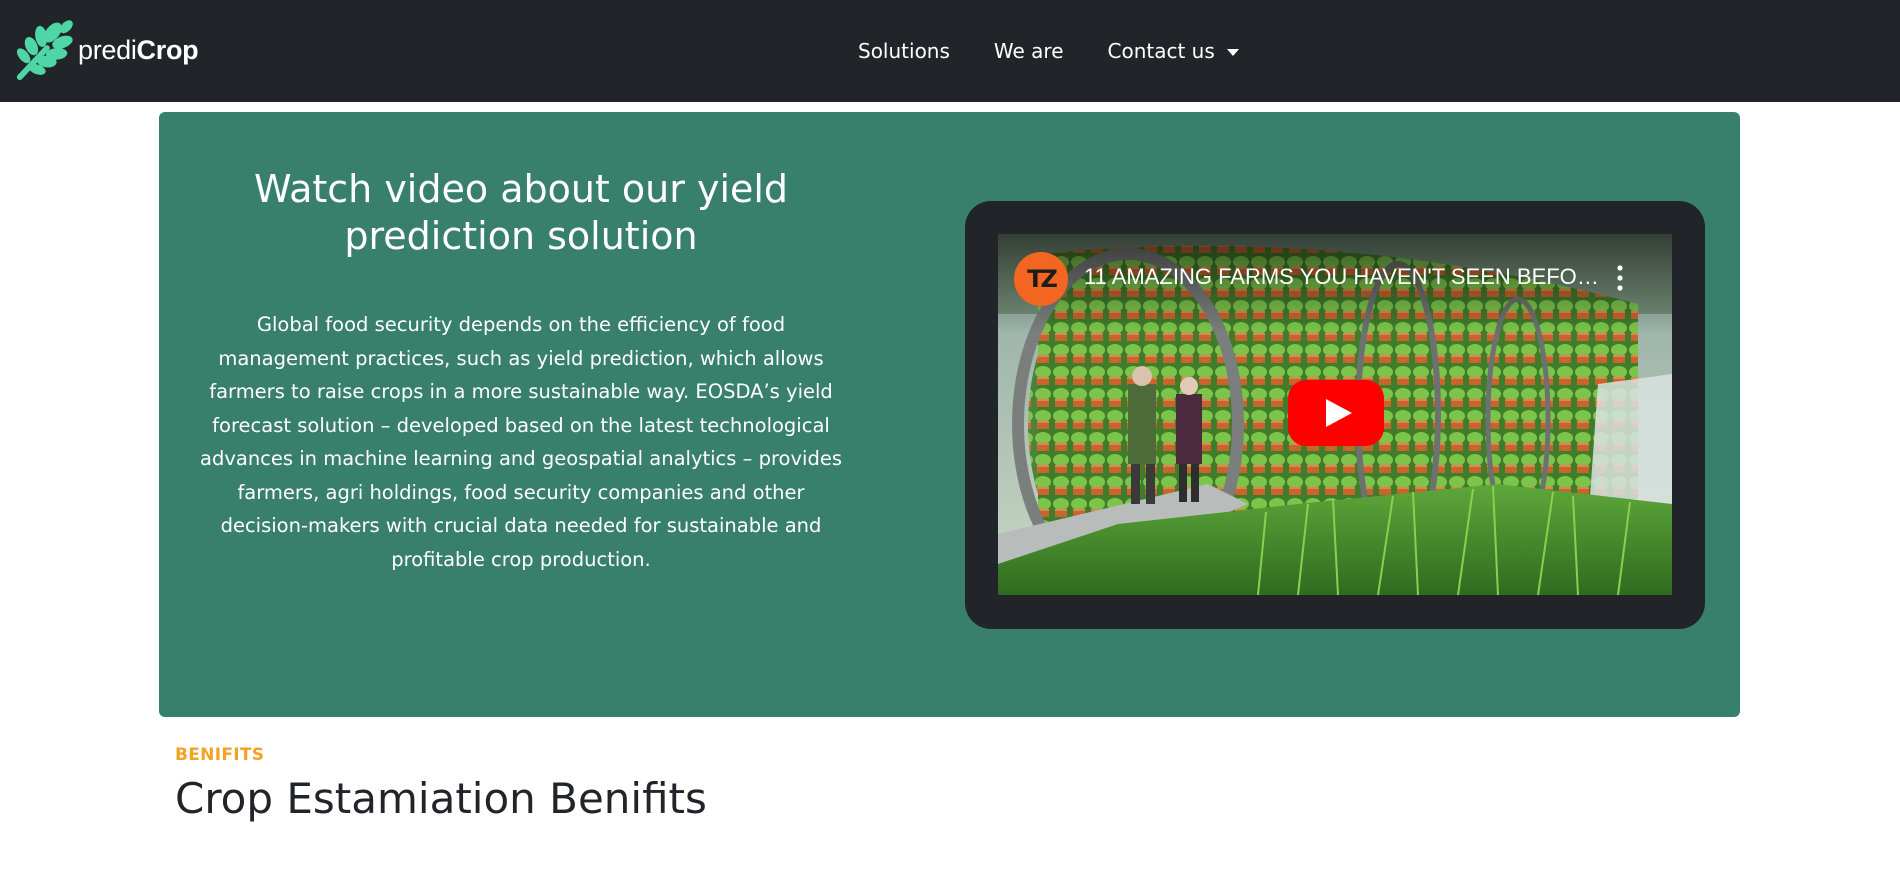 Image resolution: width=1900 pixels, height=896 pixels. What do you see at coordinates (1161, 51) in the screenshot?
I see `nav-link-contact-us-label: Contact us` at bounding box center [1161, 51].